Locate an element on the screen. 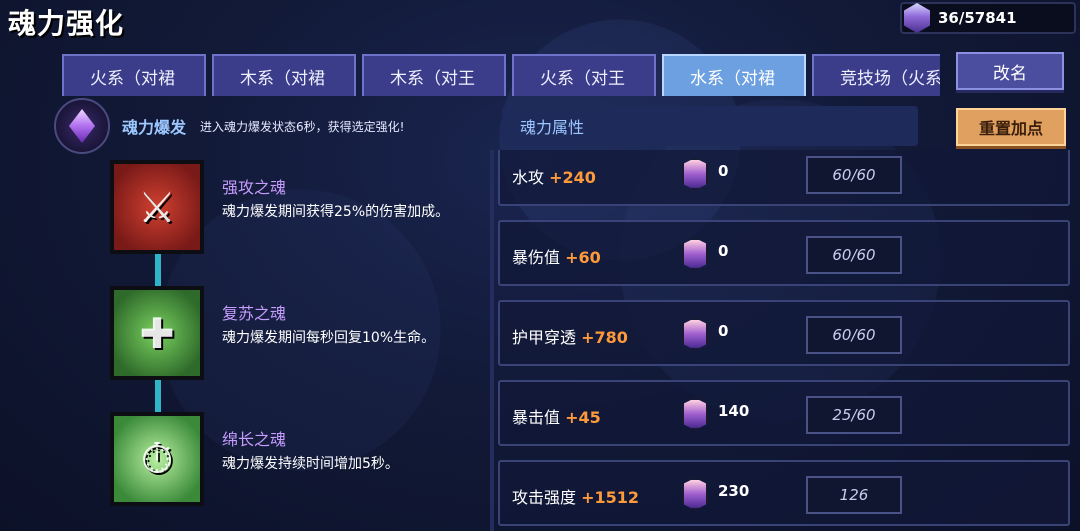 This screenshot has width=1080, height=531. soul-description: 魂力爆发期间获得25%的伤害加成。 is located at coordinates (336, 212).